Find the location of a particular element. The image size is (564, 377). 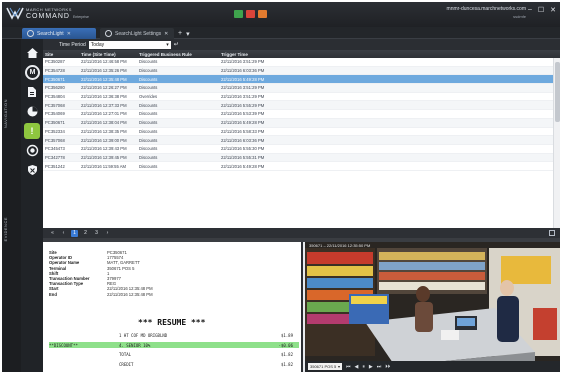

searchlight-icon is located at coordinates (30, 33).